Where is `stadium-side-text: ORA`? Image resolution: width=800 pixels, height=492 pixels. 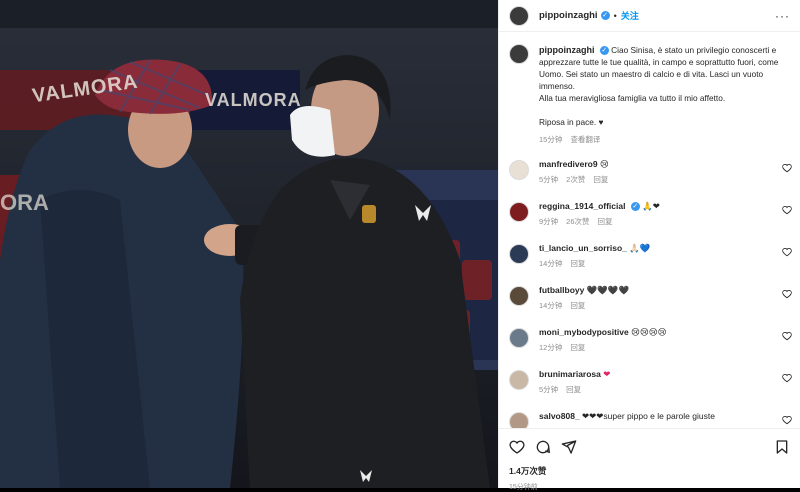 stadium-side-text: ORA is located at coordinates (24, 202).